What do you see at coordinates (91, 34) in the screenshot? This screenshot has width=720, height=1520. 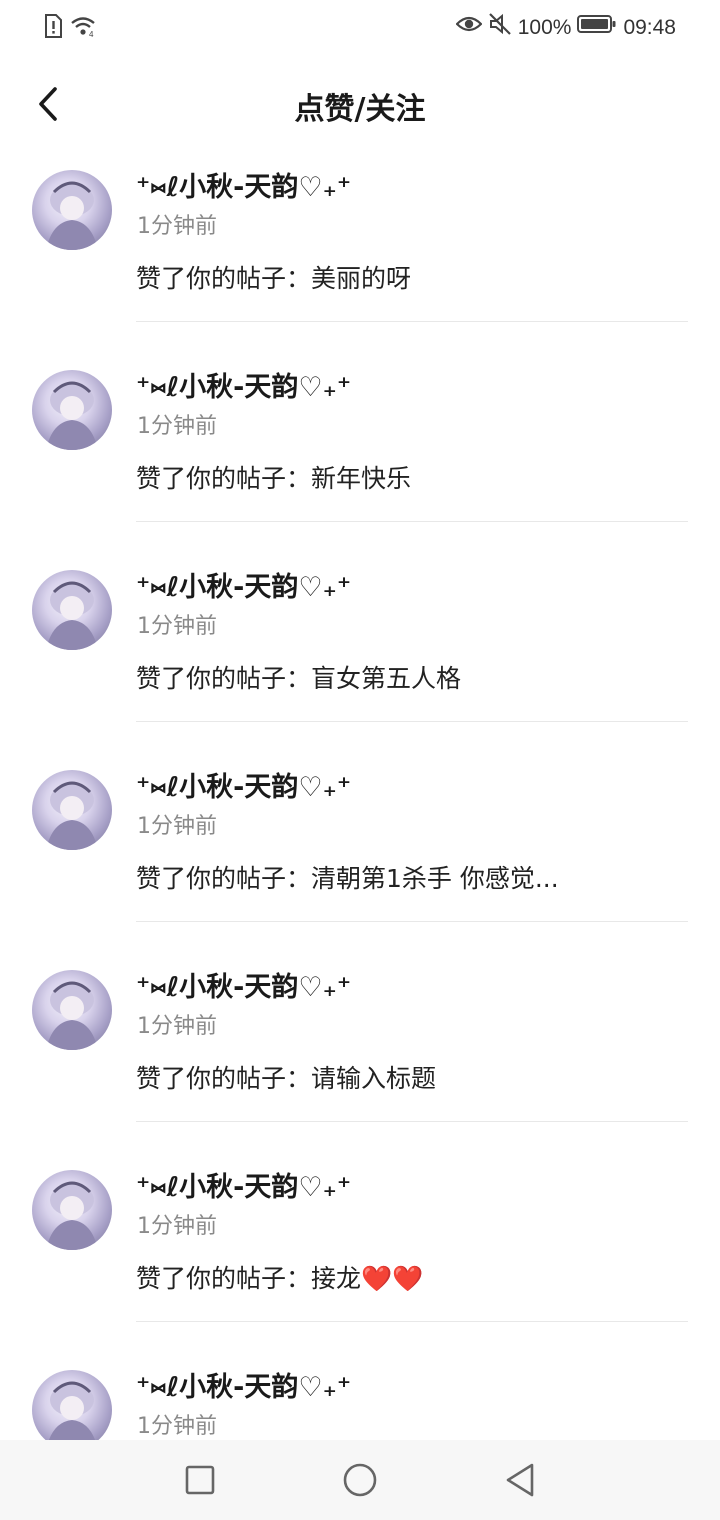 I see `svg-text: 4` at bounding box center [91, 34].